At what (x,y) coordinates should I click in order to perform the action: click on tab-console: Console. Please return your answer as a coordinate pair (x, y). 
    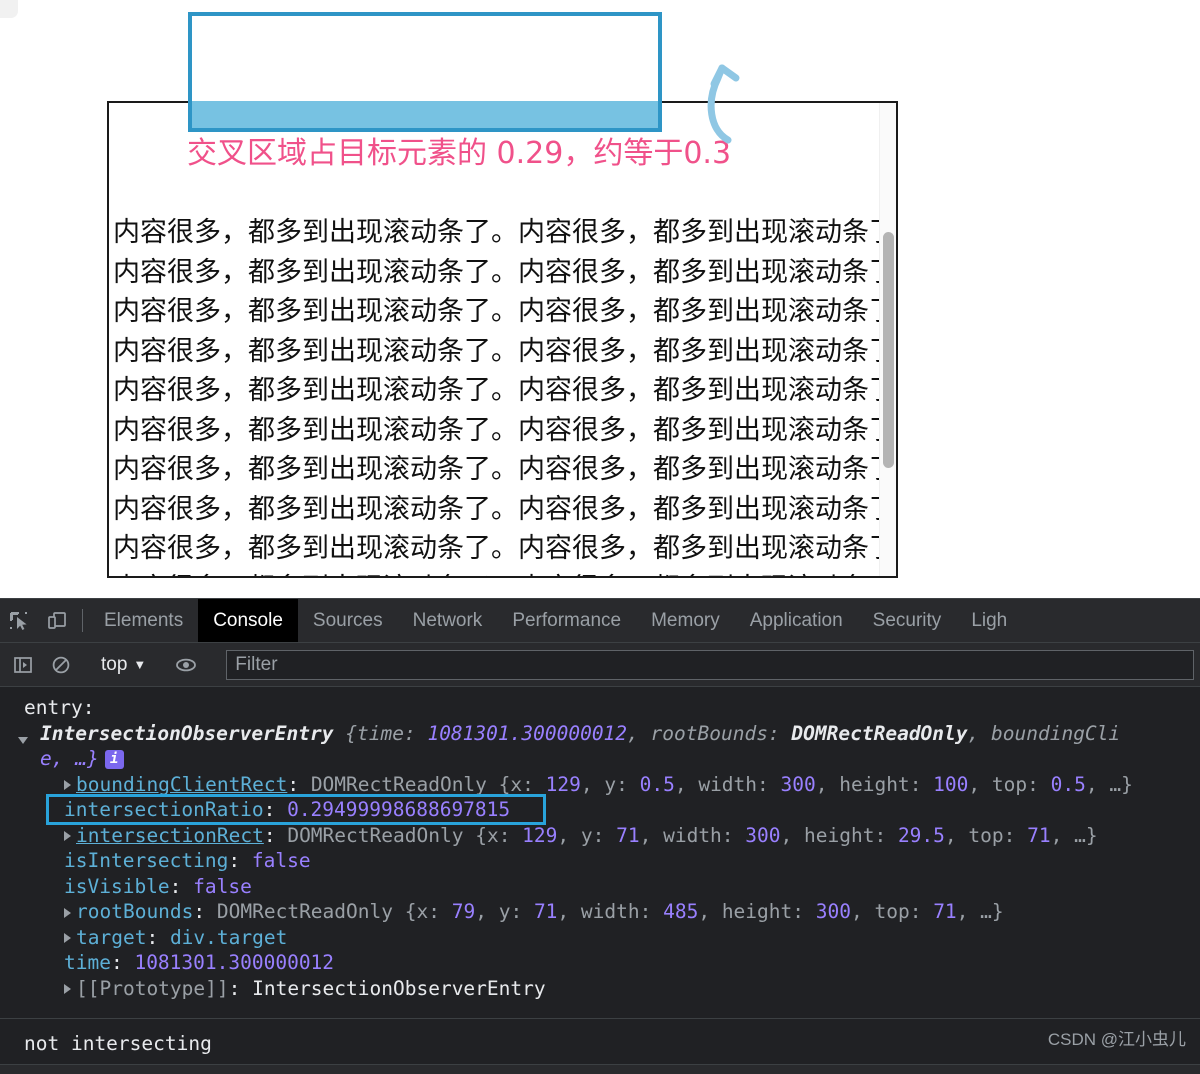
    Looking at the image, I should click on (248, 620).